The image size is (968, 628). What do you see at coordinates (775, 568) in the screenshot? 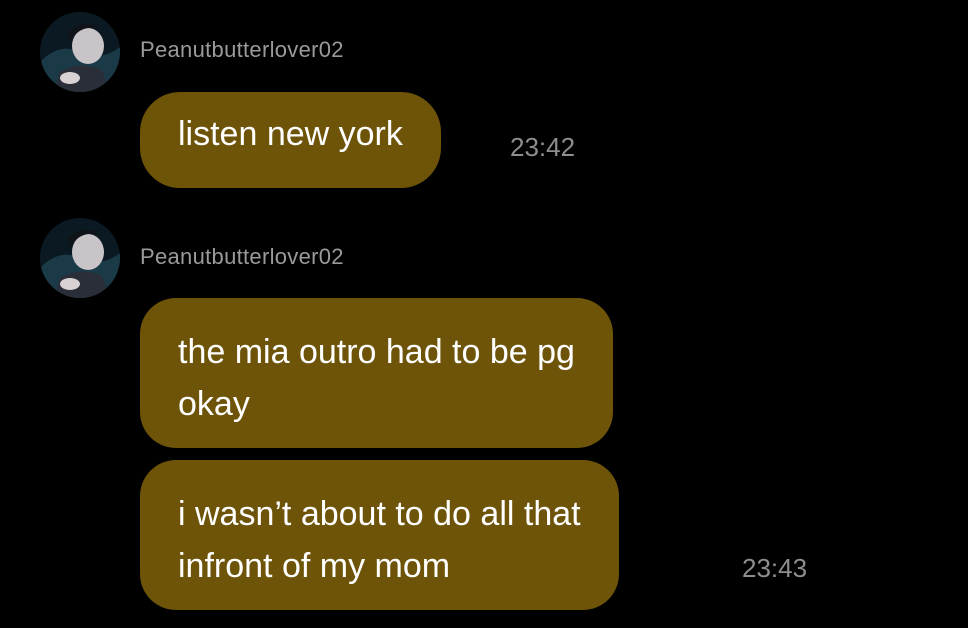
I see `message-timestamp: 23:43` at bounding box center [775, 568].